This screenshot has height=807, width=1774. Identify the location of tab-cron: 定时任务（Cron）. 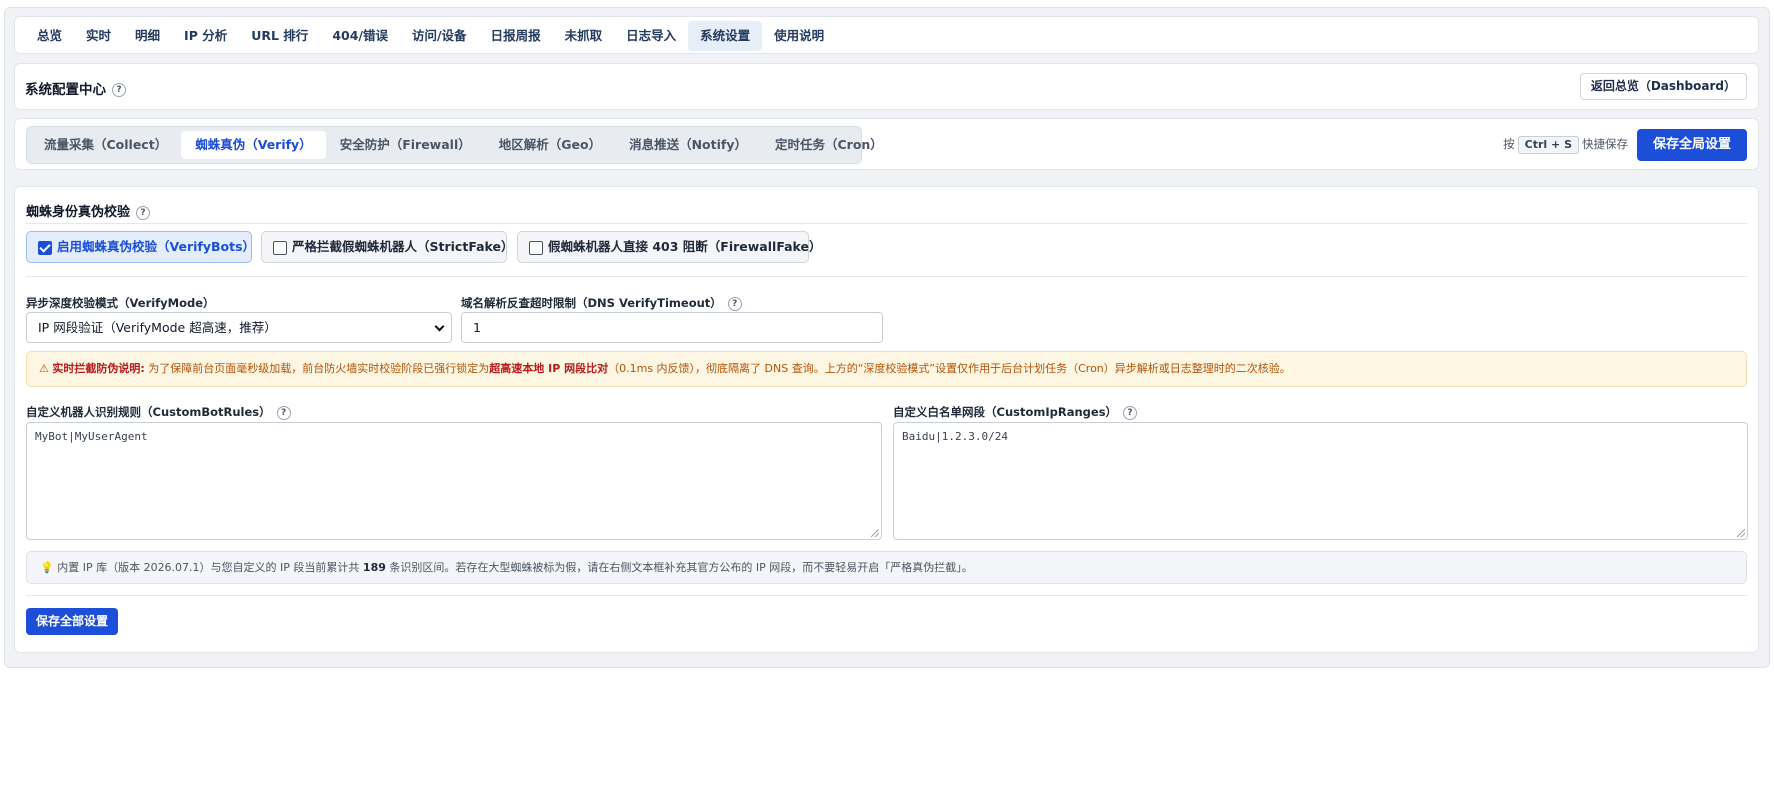
(829, 145).